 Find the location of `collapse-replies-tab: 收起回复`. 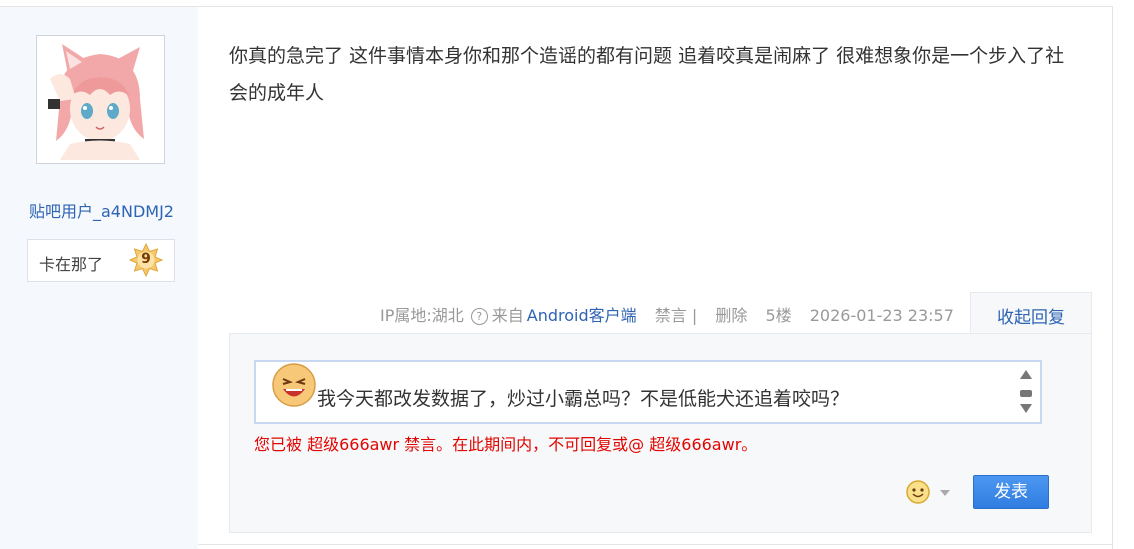

collapse-replies-tab: 收起回复 is located at coordinates (1031, 313).